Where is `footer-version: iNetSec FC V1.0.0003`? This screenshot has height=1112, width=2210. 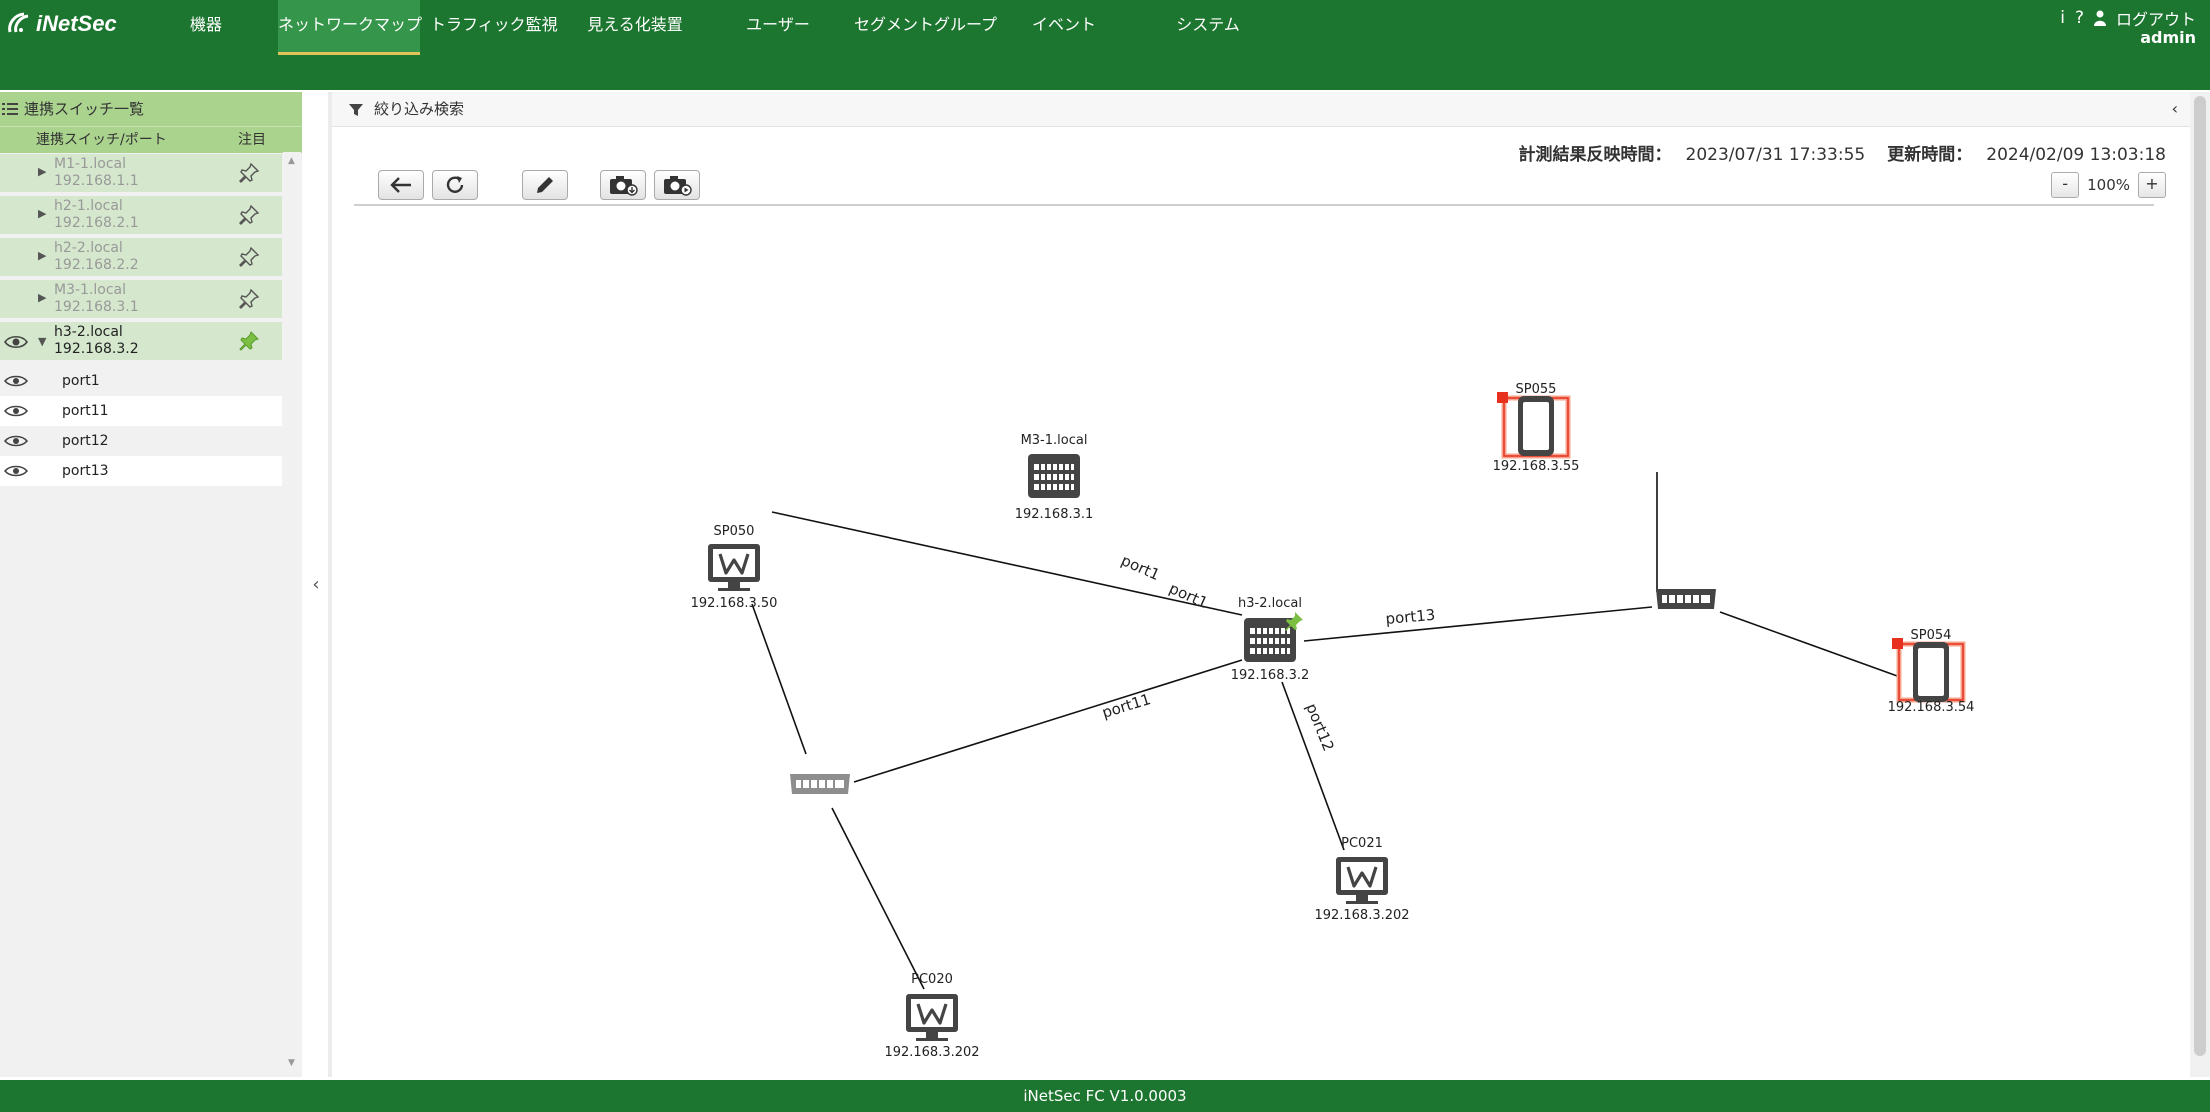 footer-version: iNetSec FC V1.0.0003 is located at coordinates (1105, 1096).